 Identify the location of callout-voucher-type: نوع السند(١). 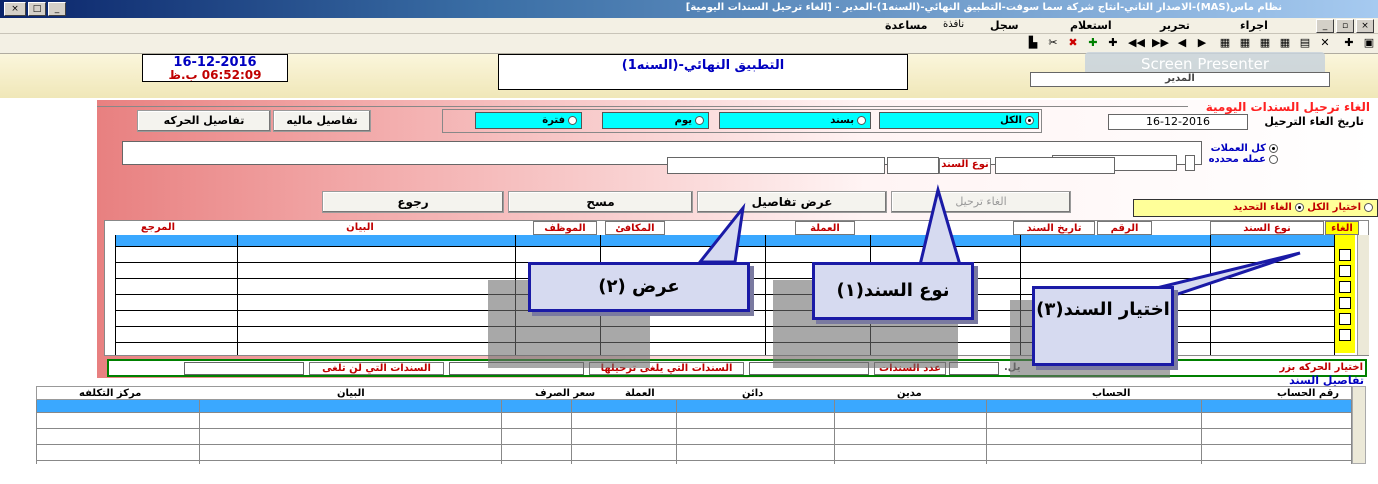
(893, 291).